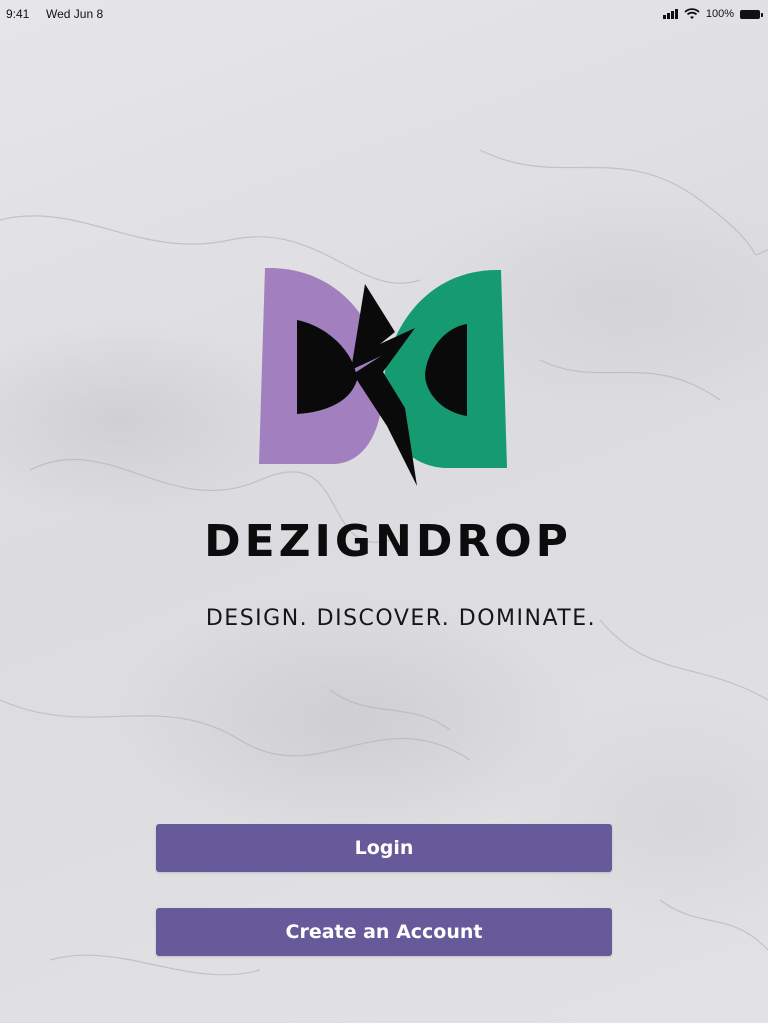 This screenshot has height=1023, width=768. What do you see at coordinates (384, 13) in the screenshot?
I see `status-bar: 9:41 Wed Jun 8 100%` at bounding box center [384, 13].